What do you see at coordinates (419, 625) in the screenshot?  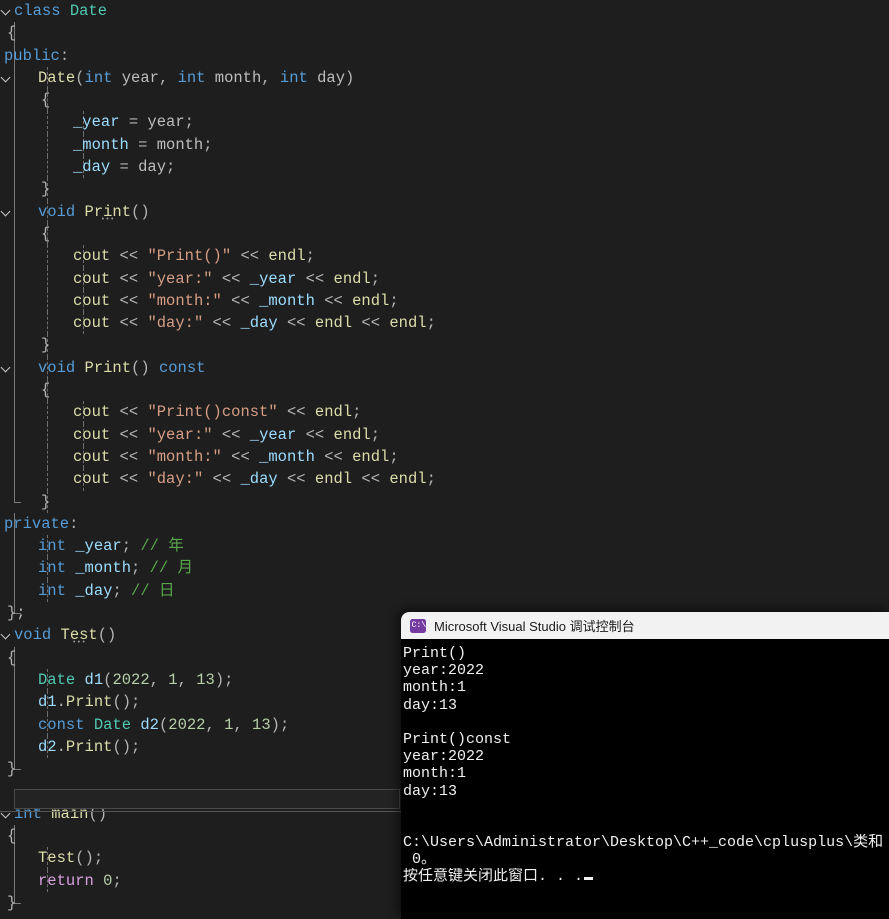 I see `console-icon-glyph: C:\` at bounding box center [419, 625].